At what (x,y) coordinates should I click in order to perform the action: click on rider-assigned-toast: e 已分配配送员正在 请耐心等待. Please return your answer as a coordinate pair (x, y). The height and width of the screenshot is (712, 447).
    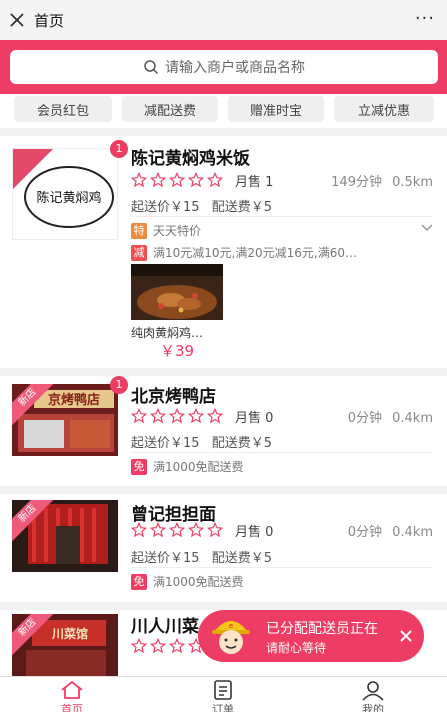
    Looking at the image, I should click on (311, 636).